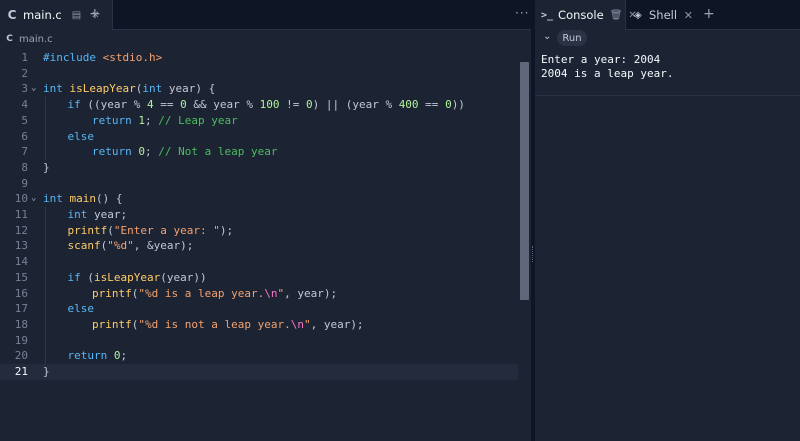 This screenshot has width=800, height=441. Describe the element at coordinates (21, 262) in the screenshot. I see `line-number: 14` at that location.